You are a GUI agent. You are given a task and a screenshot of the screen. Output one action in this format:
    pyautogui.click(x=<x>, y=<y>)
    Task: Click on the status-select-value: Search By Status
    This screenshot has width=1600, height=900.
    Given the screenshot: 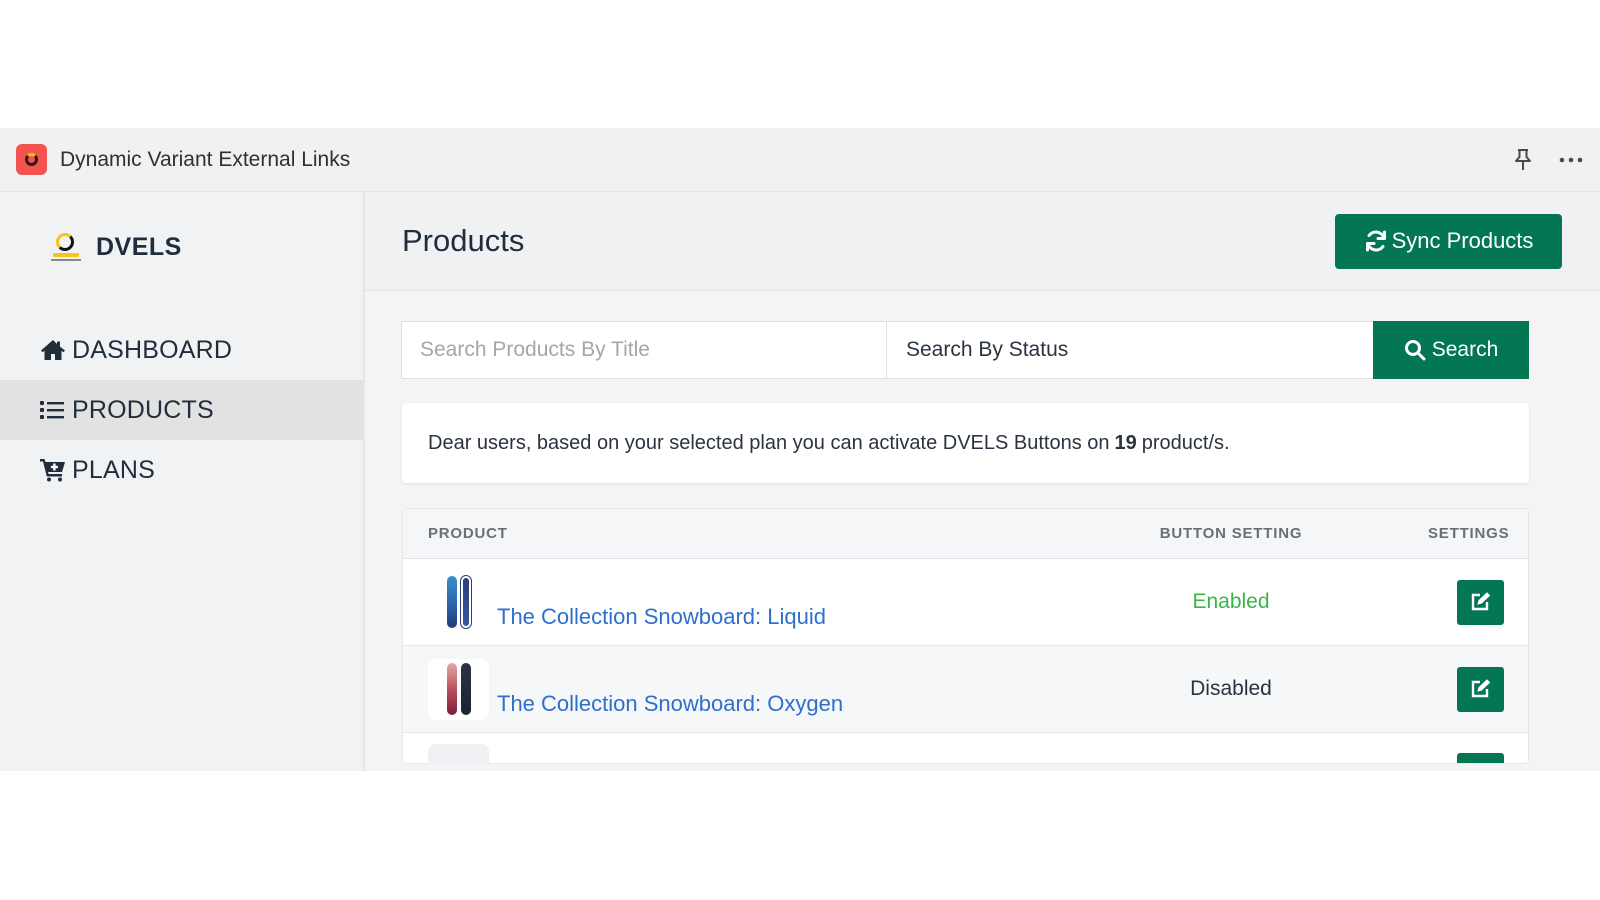 What is the action you would take?
    pyautogui.click(x=987, y=349)
    